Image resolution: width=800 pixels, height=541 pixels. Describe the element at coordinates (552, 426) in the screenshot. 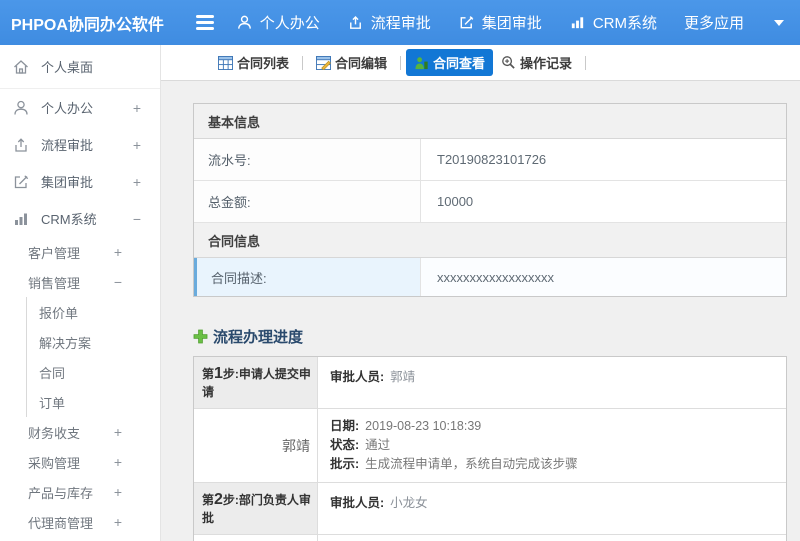

I see `detail-line-date: 日期: 2019-08-23 10:18:39` at that location.